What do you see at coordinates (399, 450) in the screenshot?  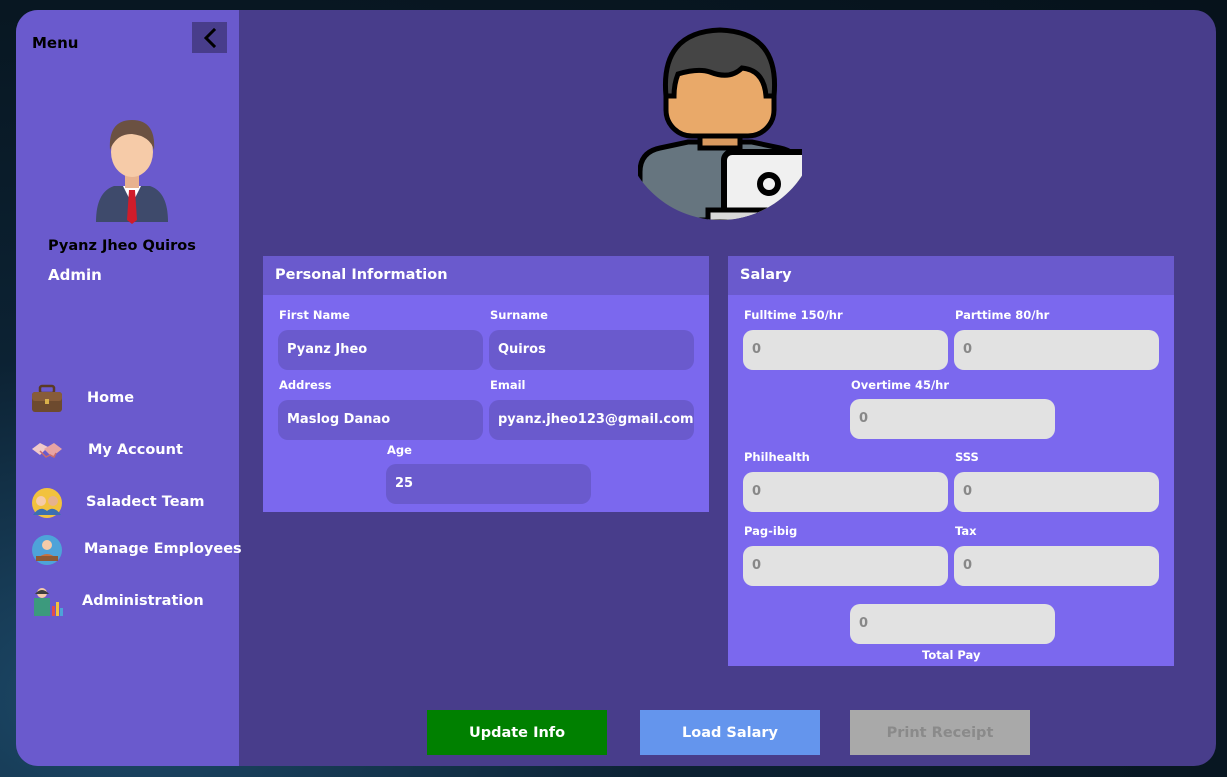 I see `age-label: Age` at bounding box center [399, 450].